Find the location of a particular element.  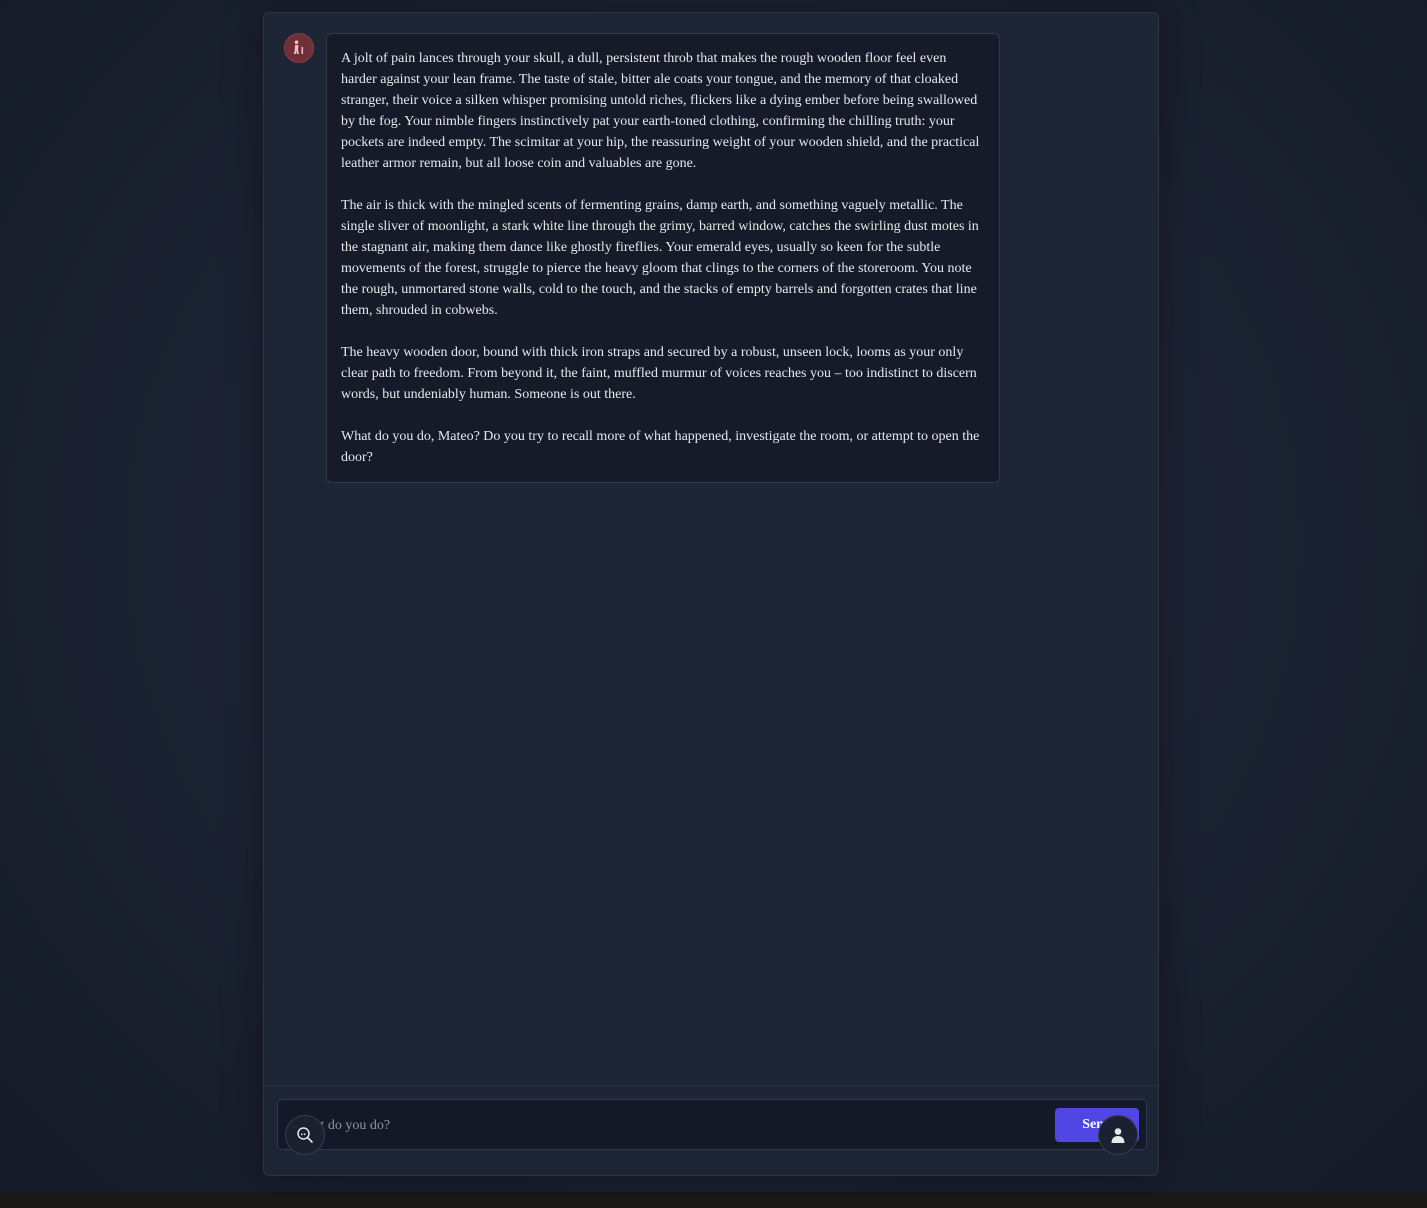

adventurer-icon is located at coordinates (298, 47).